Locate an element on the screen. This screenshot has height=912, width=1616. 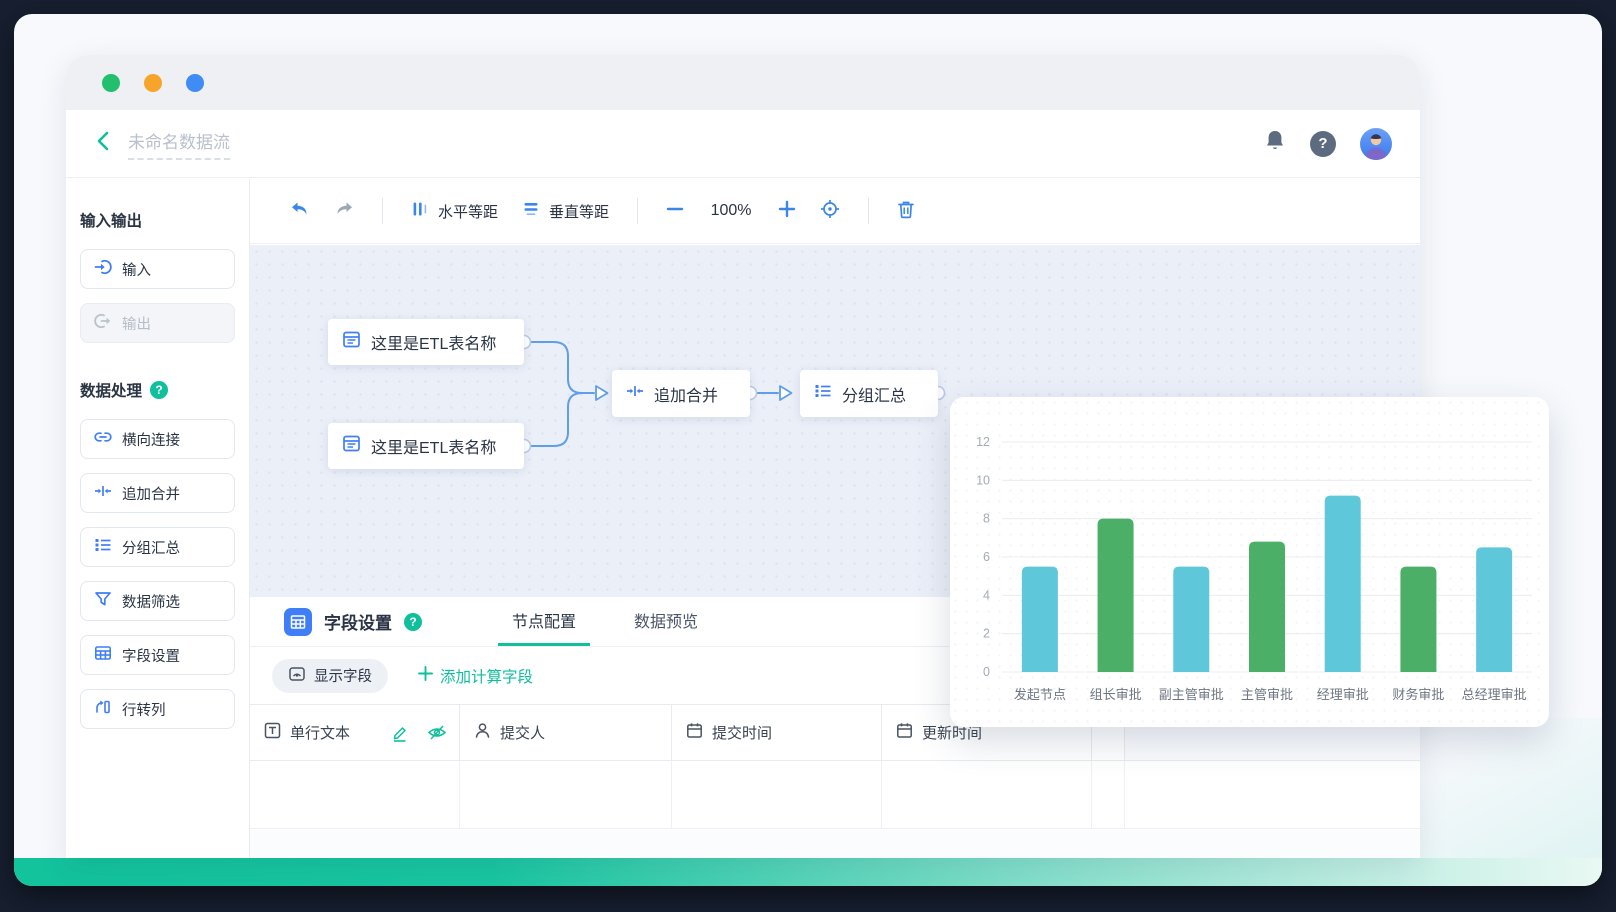
window-titlebar is located at coordinates (743, 82).